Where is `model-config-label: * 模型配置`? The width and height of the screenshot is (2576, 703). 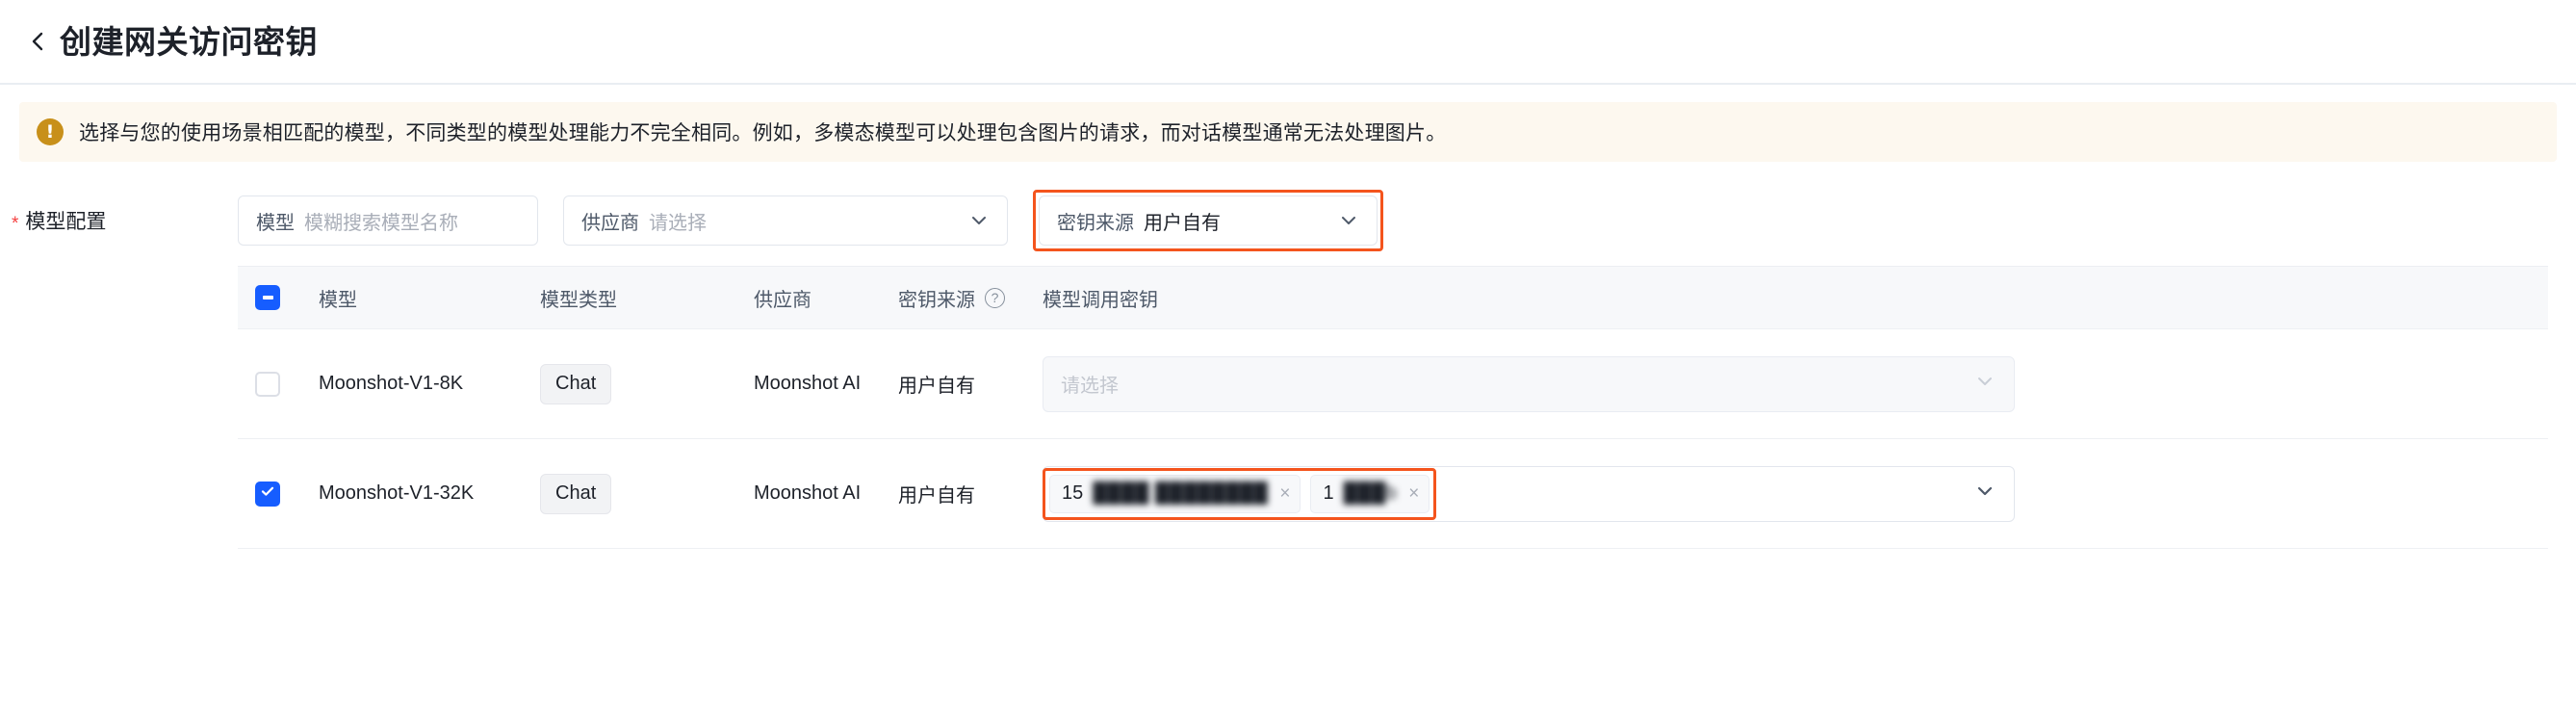
model-config-label: * 模型配置 is located at coordinates (119, 220).